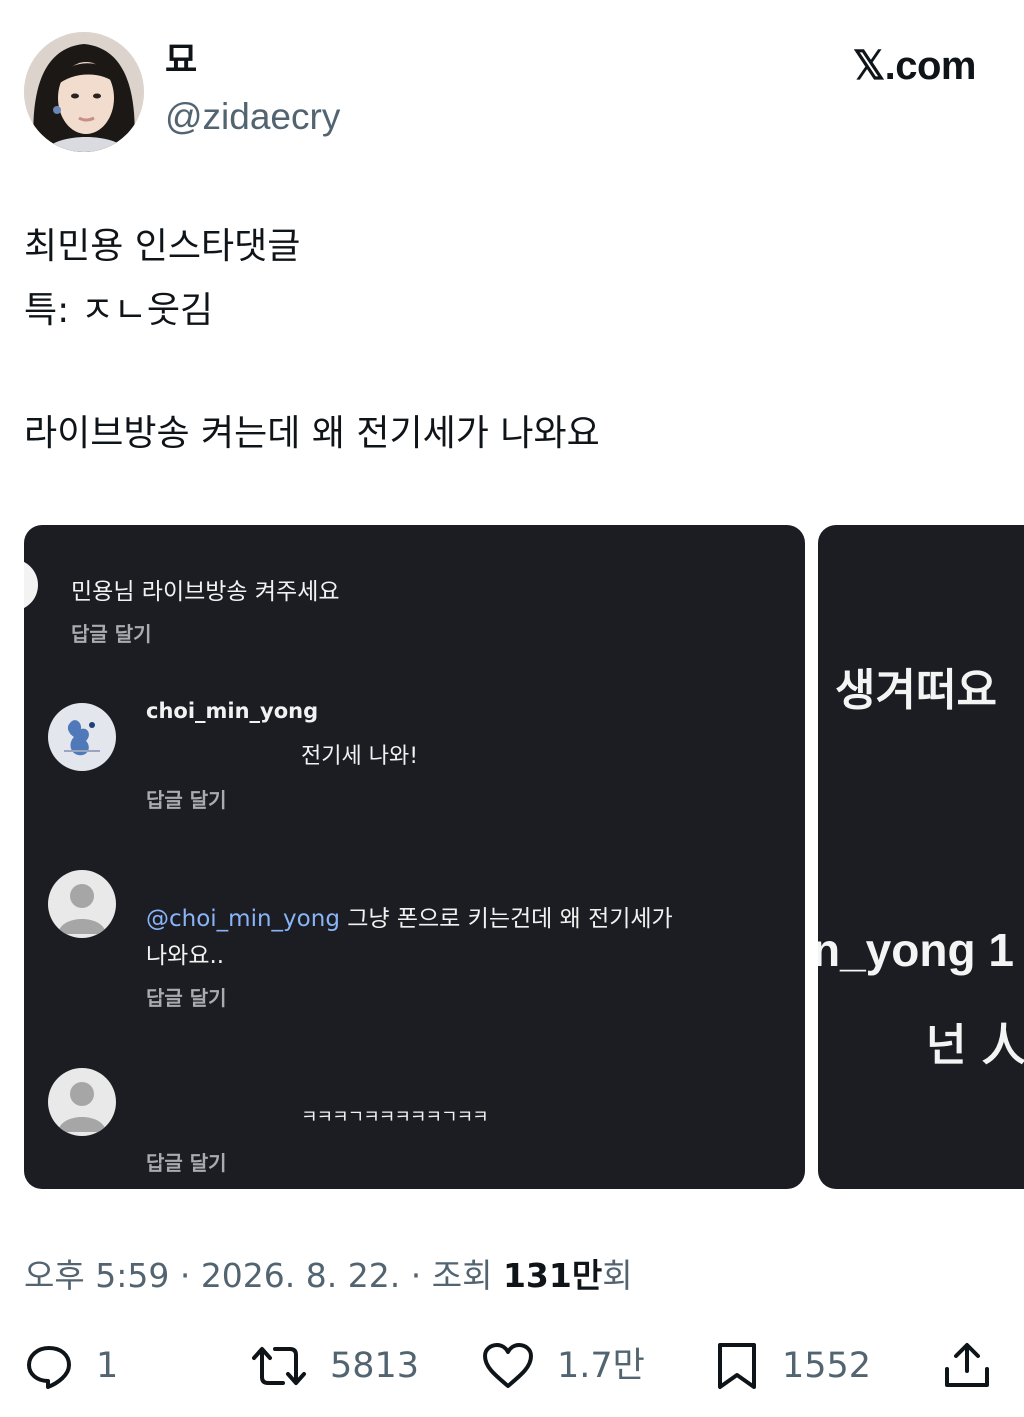  Describe the element at coordinates (395, 1117) in the screenshot. I see `comment-text: ㅋㅋㅋㄱㅋㅋㅋㅋㅋㄱㅋㅋ` at that location.